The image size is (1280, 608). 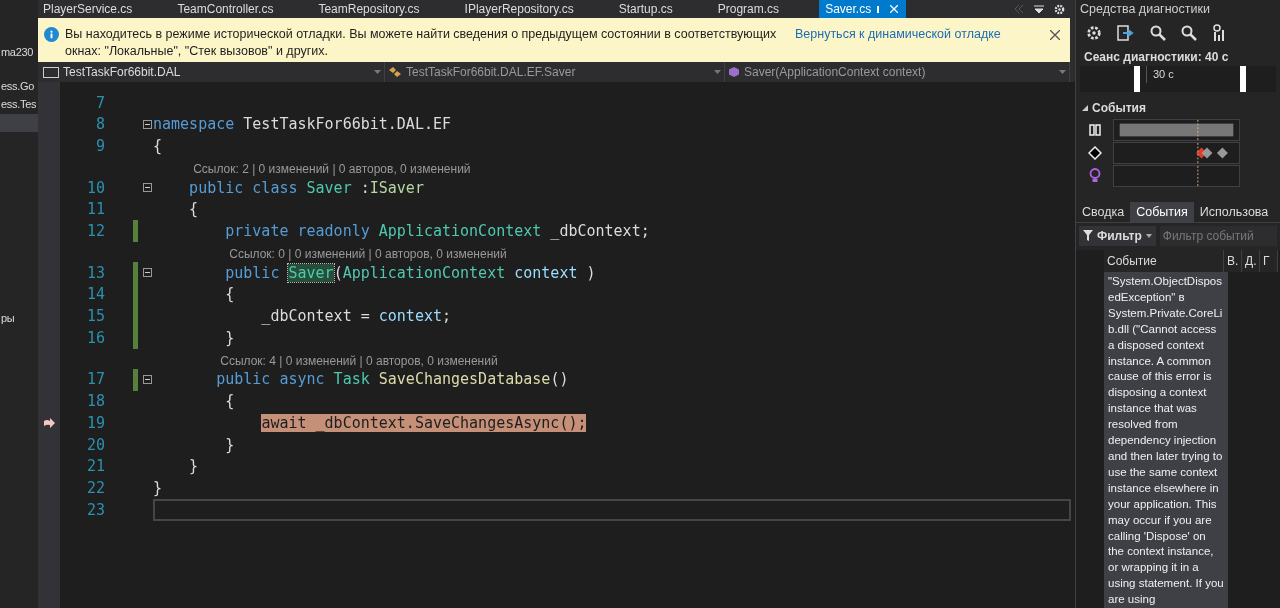 What do you see at coordinates (19, 53) in the screenshot?
I see `tree-item: ma230` at bounding box center [19, 53].